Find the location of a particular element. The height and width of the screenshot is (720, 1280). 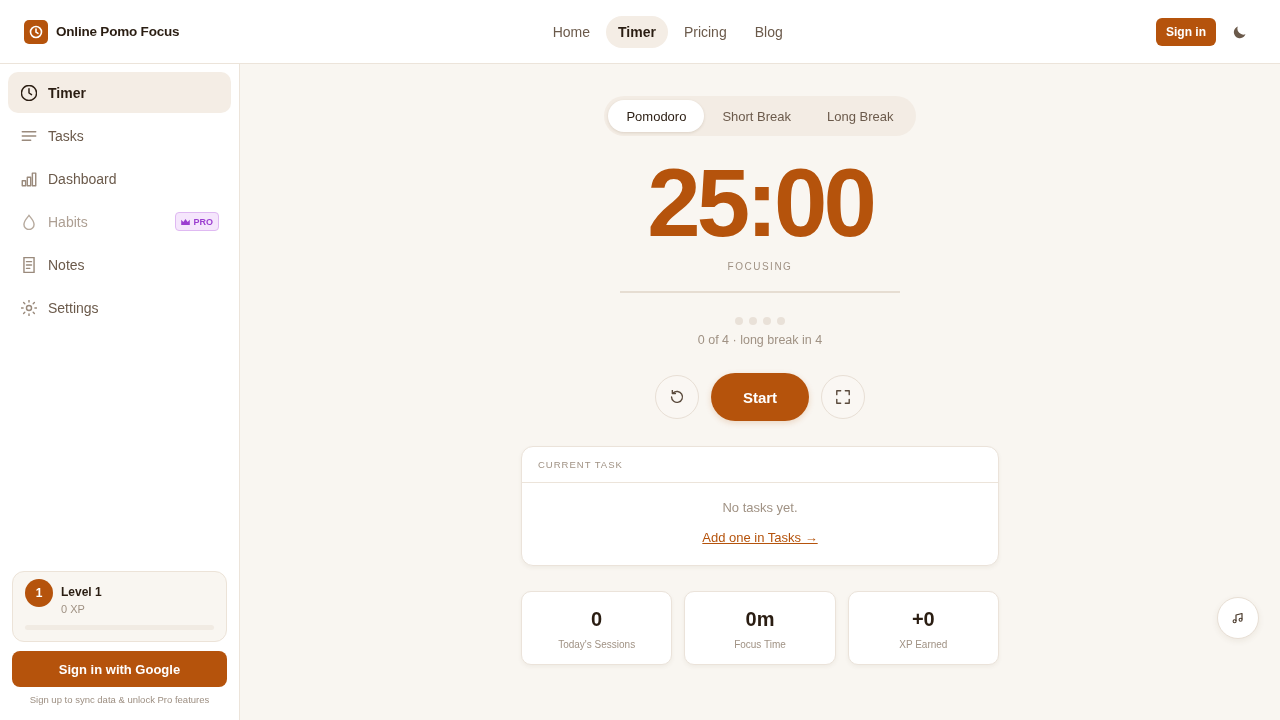

stat-value: 0m is located at coordinates (760, 619).